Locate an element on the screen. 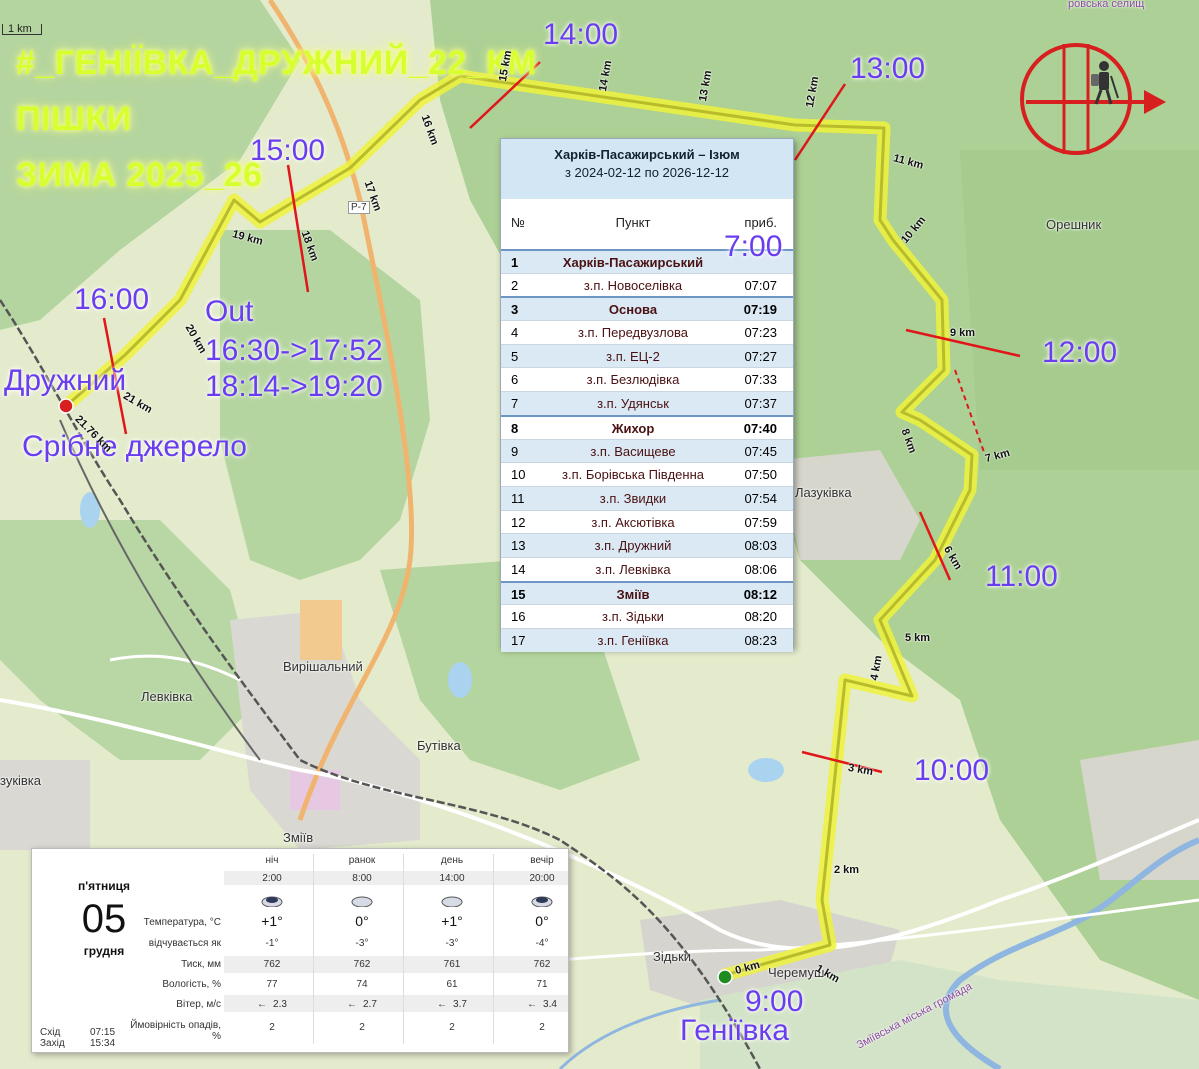  row-time: 07:54 is located at coordinates (760, 498).